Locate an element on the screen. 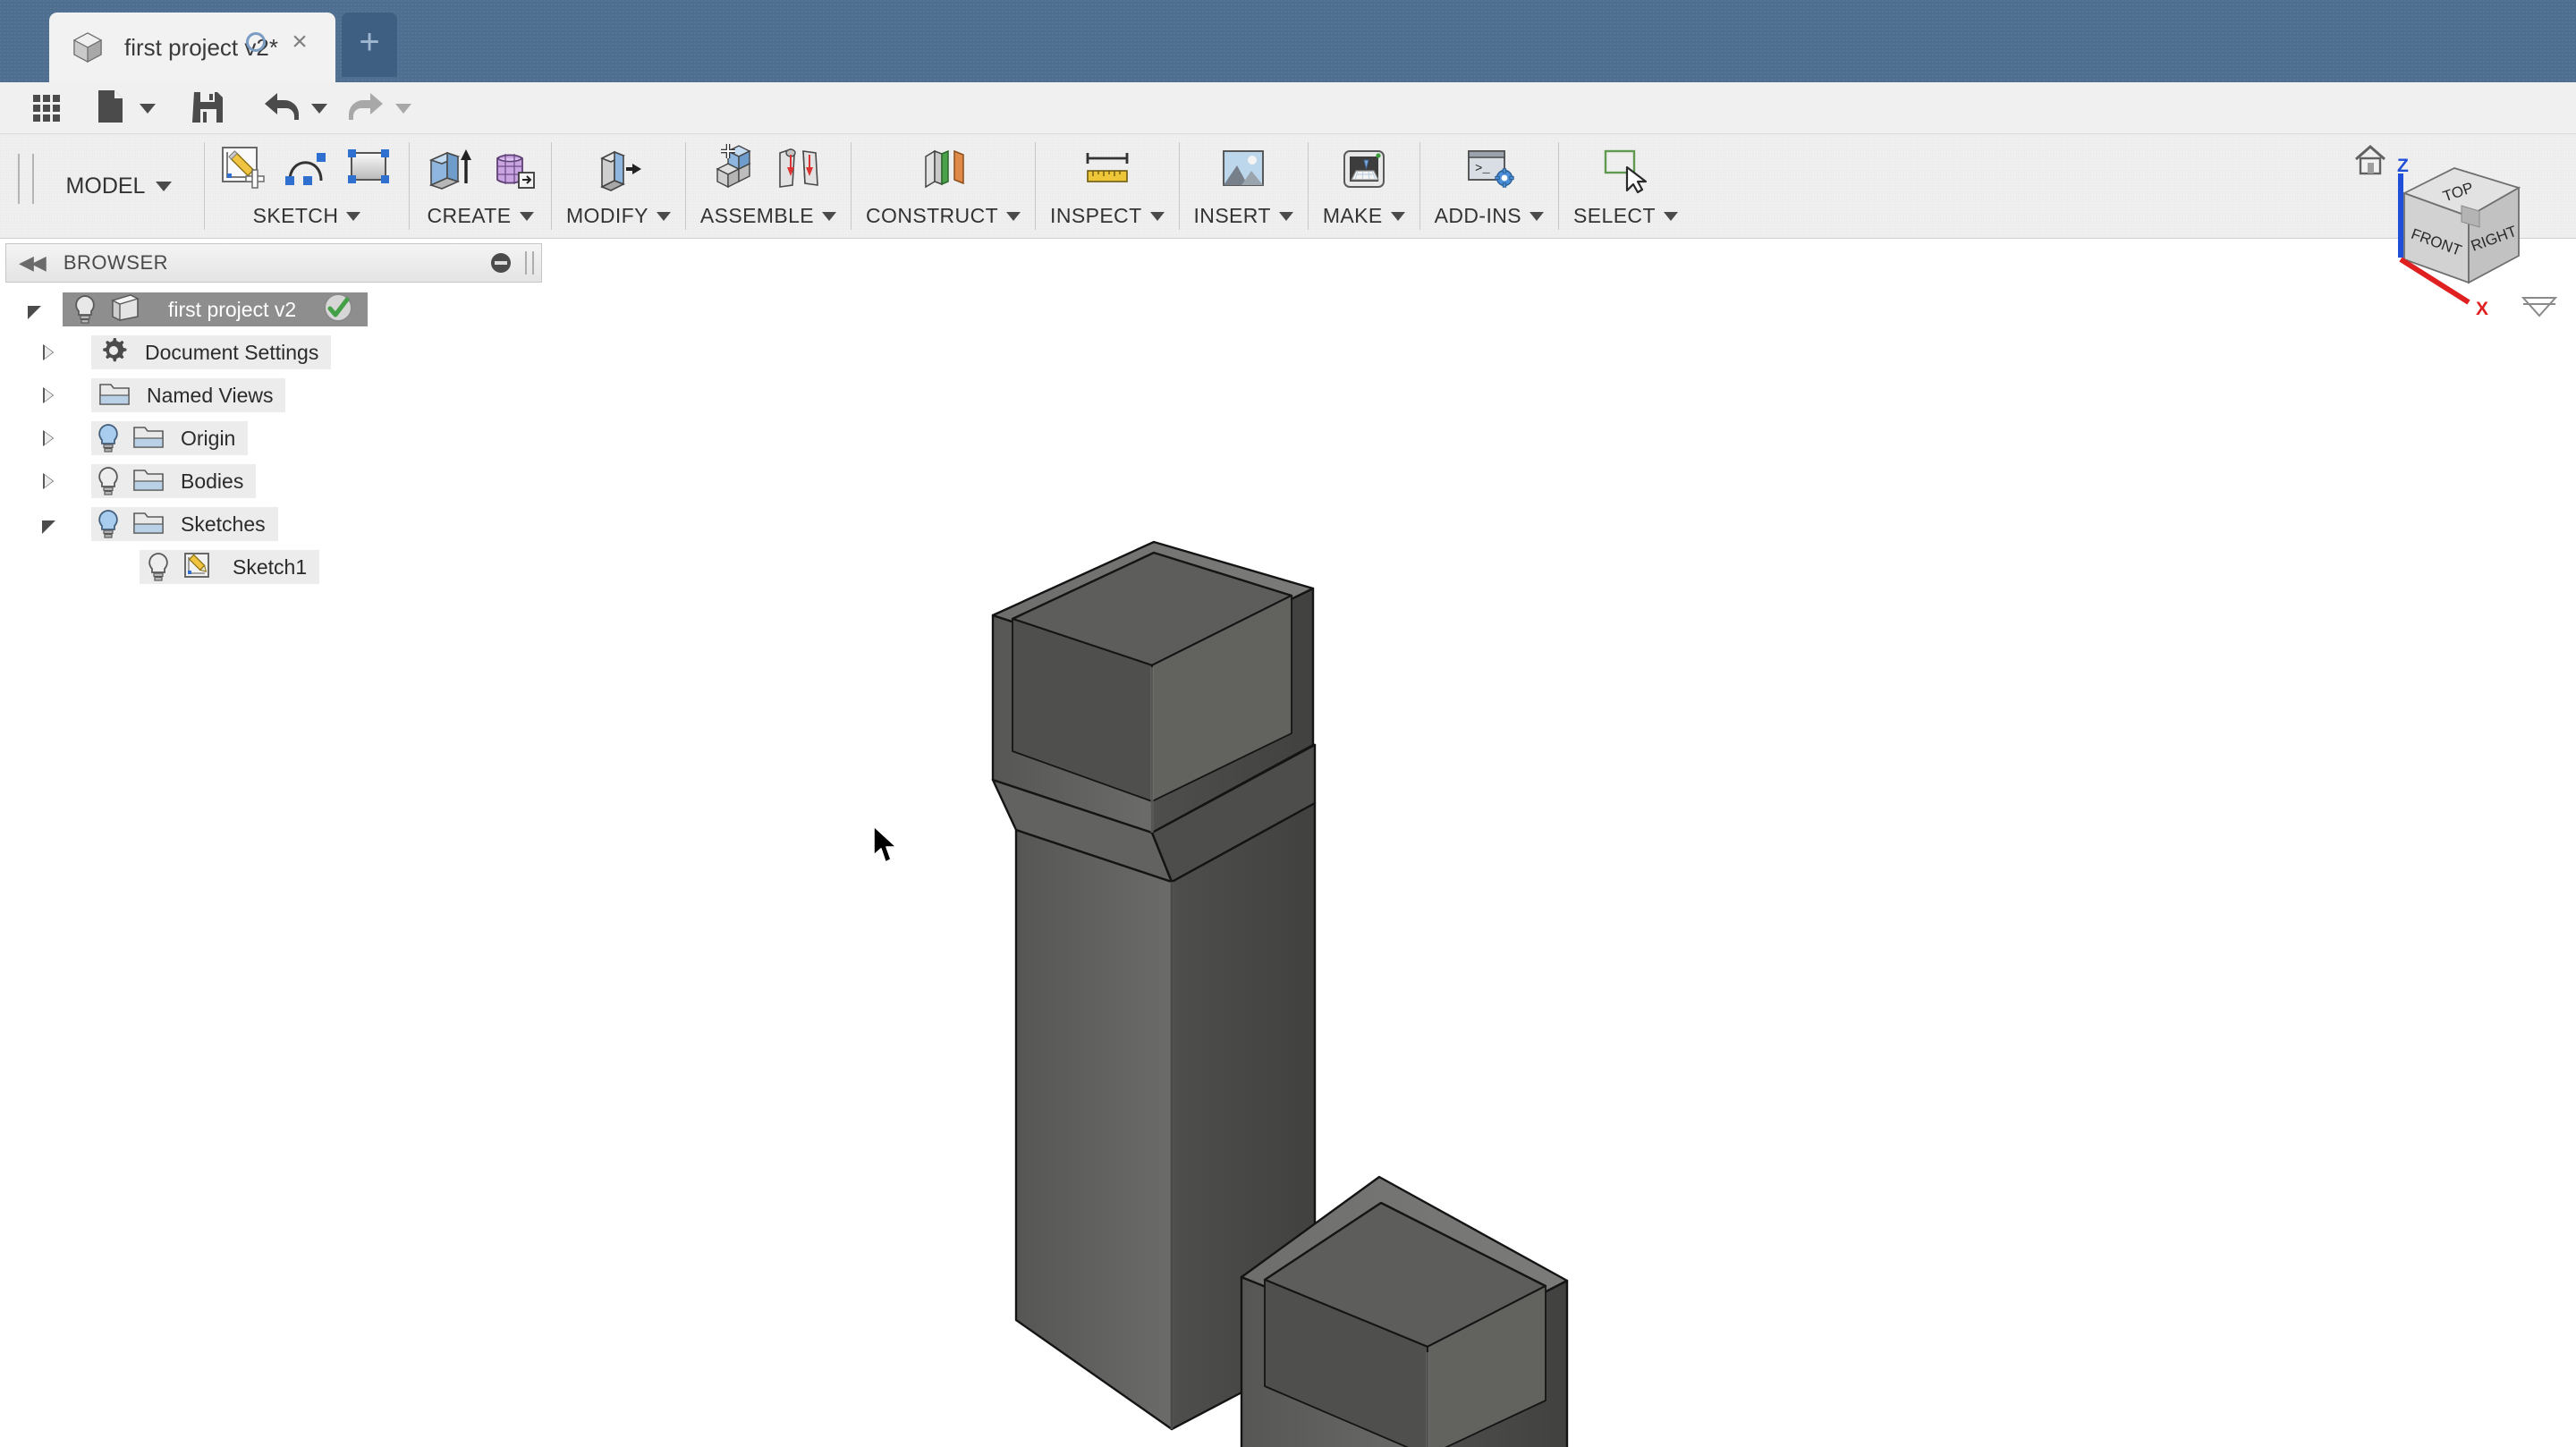 Image resolution: width=2576 pixels, height=1447 pixels. undo-dropdown is located at coordinates (319, 108).